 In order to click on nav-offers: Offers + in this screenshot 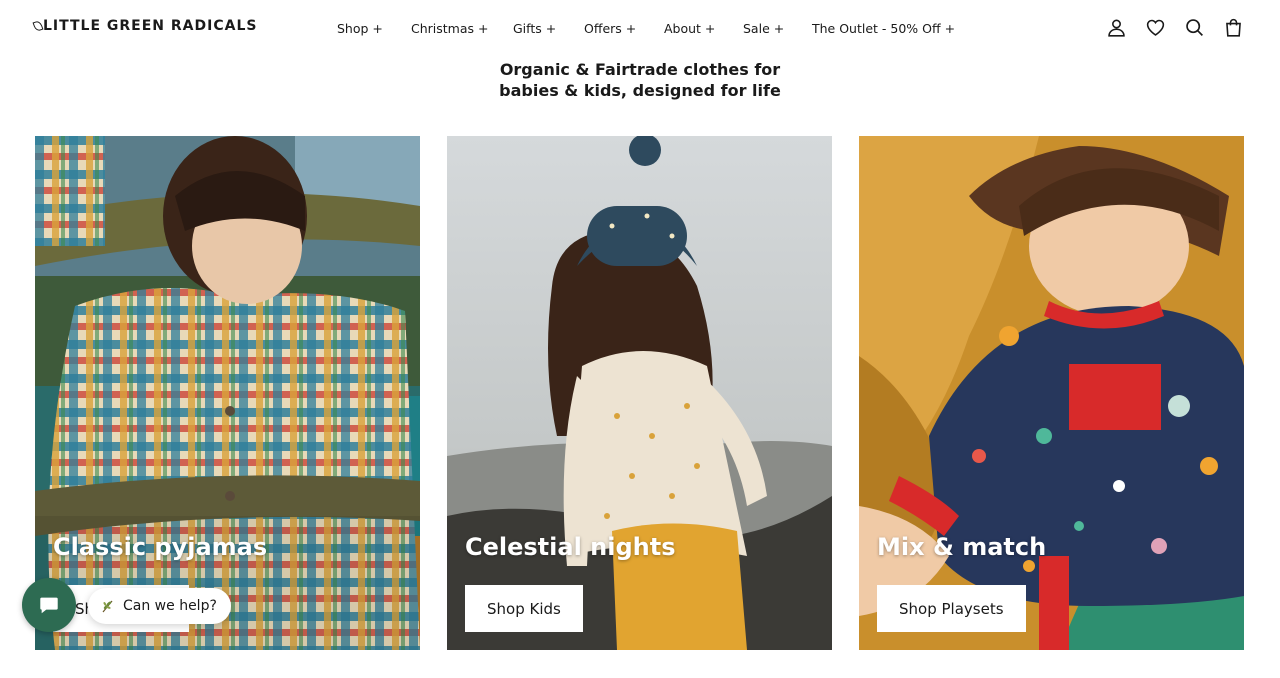, I will do `click(624, 28)`.